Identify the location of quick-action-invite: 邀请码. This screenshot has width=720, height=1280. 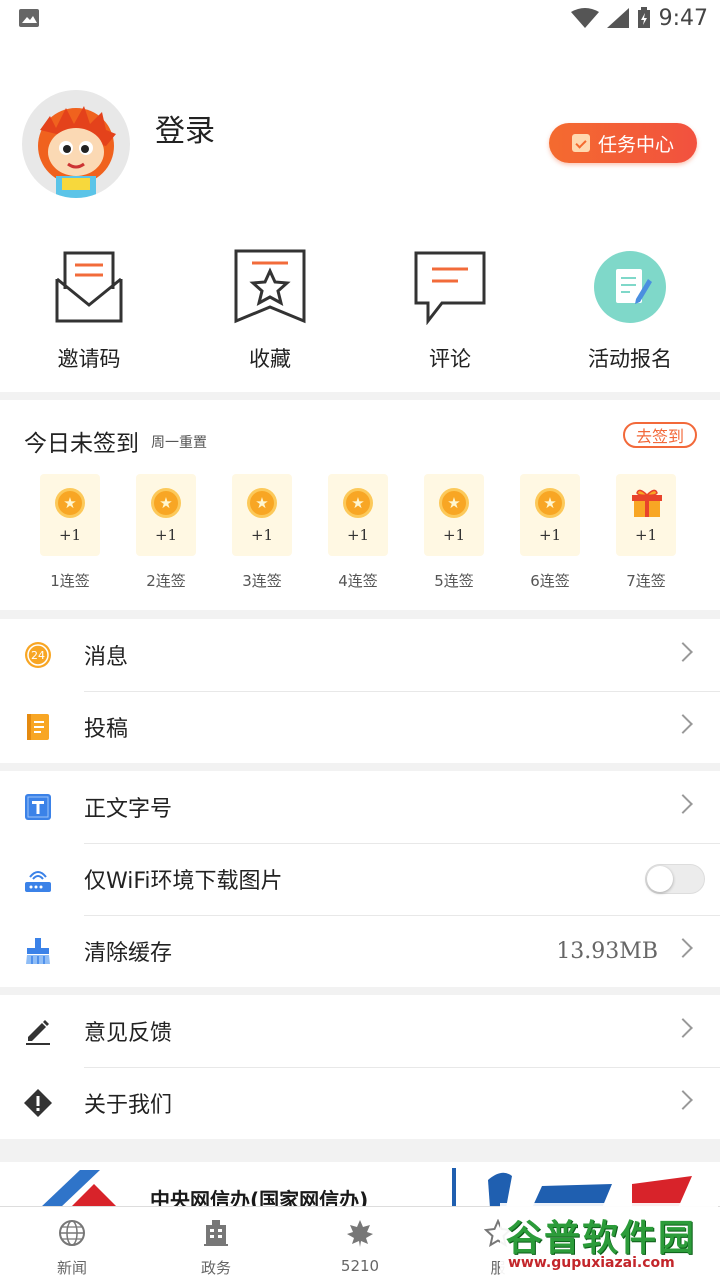
(89, 311).